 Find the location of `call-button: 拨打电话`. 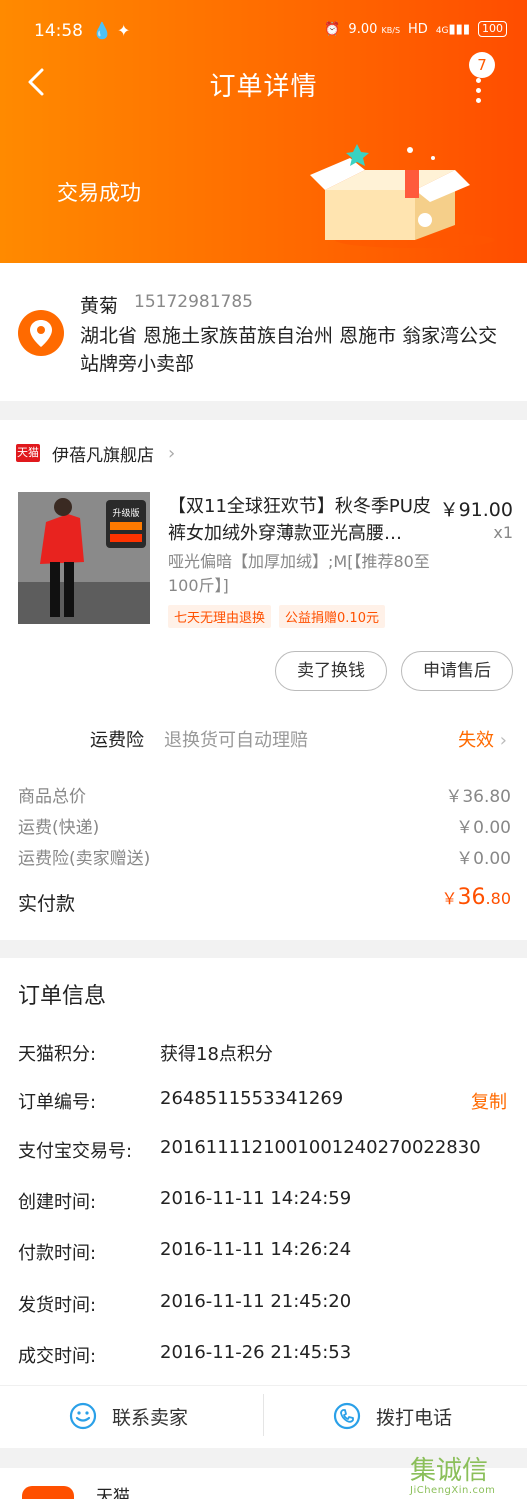

call-button: 拨打电话 is located at coordinates (392, 1416).